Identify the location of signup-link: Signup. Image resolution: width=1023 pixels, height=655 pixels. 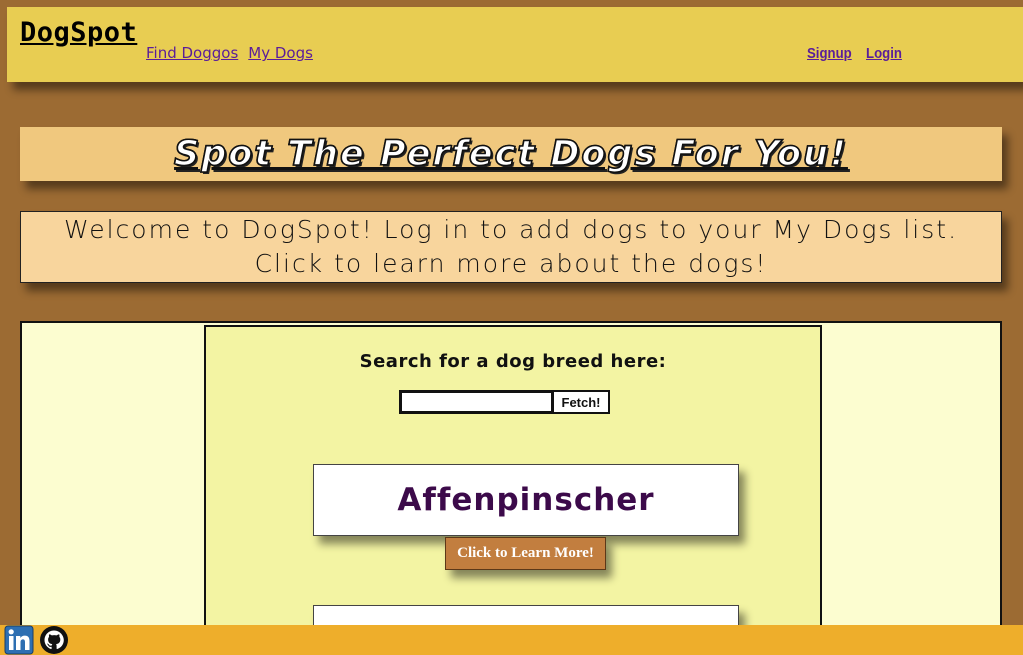
(829, 53).